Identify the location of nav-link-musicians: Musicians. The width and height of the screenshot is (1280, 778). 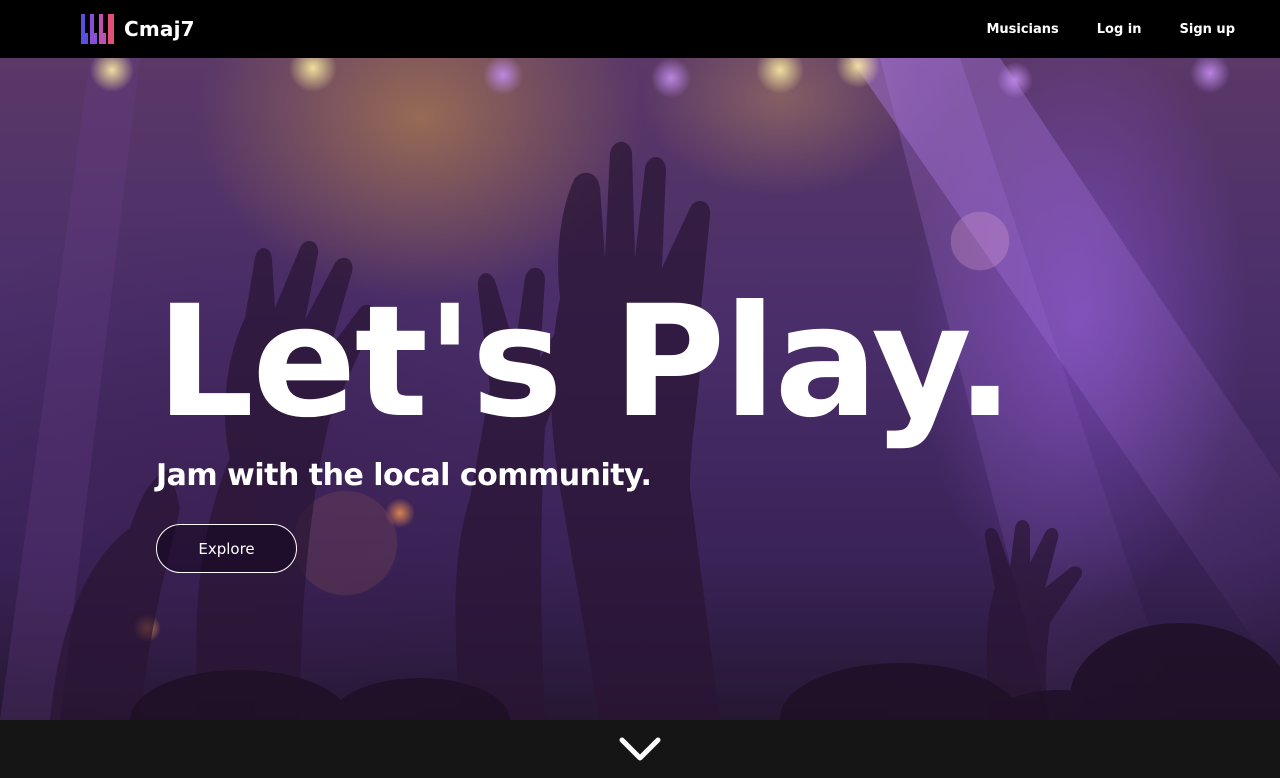
(1022, 29).